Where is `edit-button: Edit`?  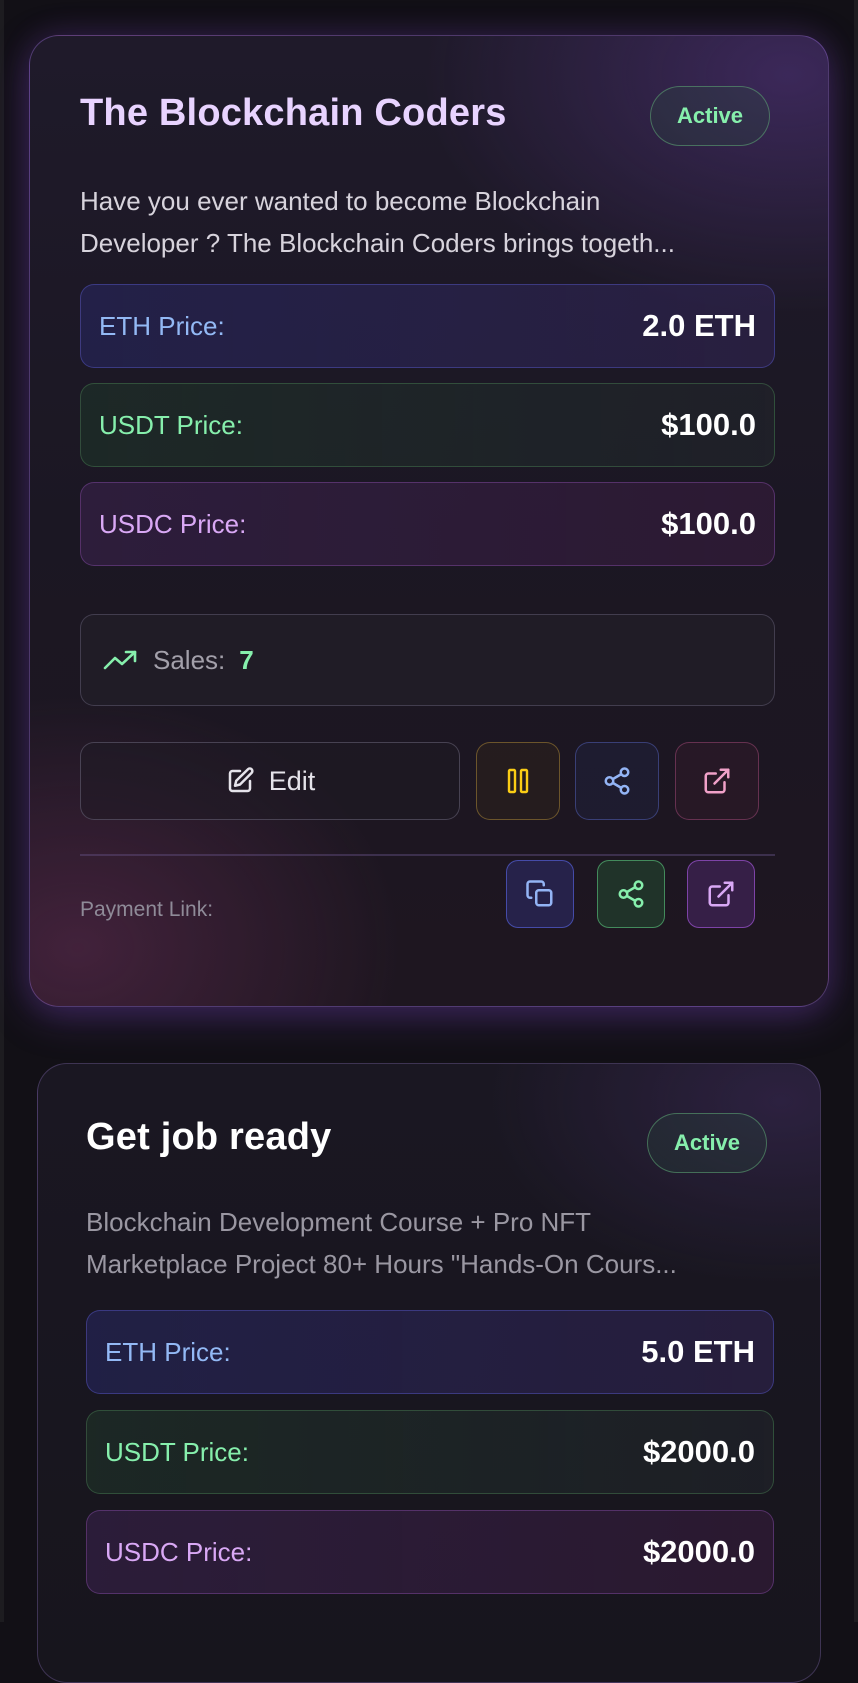
edit-button: Edit is located at coordinates (270, 781).